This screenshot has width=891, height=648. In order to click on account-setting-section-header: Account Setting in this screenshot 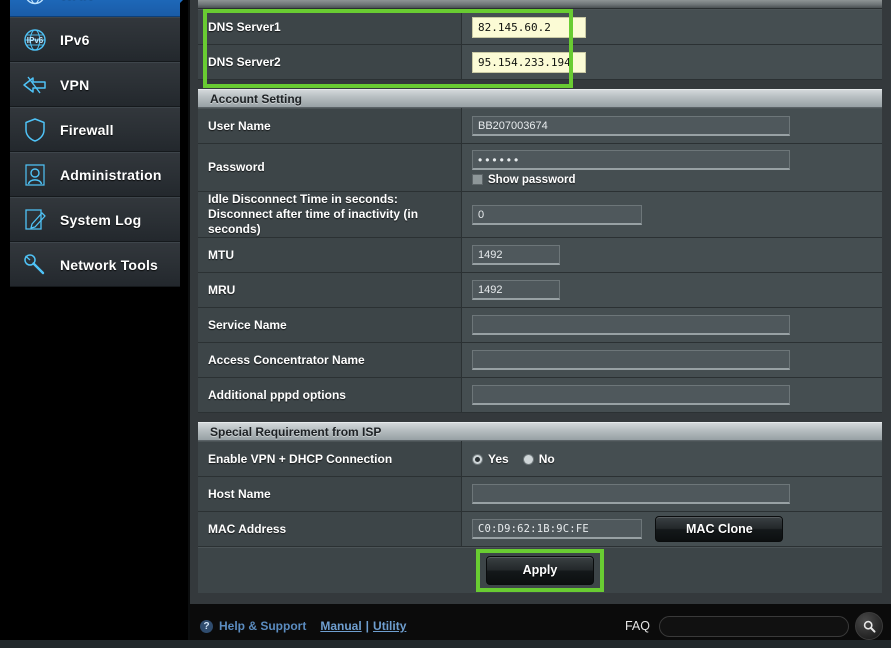, I will do `click(540, 98)`.